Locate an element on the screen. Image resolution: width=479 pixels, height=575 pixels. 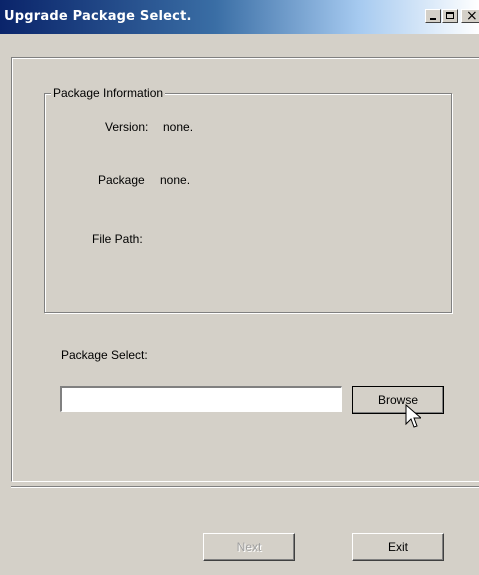
file-path-label: File Path: is located at coordinates (117, 239).